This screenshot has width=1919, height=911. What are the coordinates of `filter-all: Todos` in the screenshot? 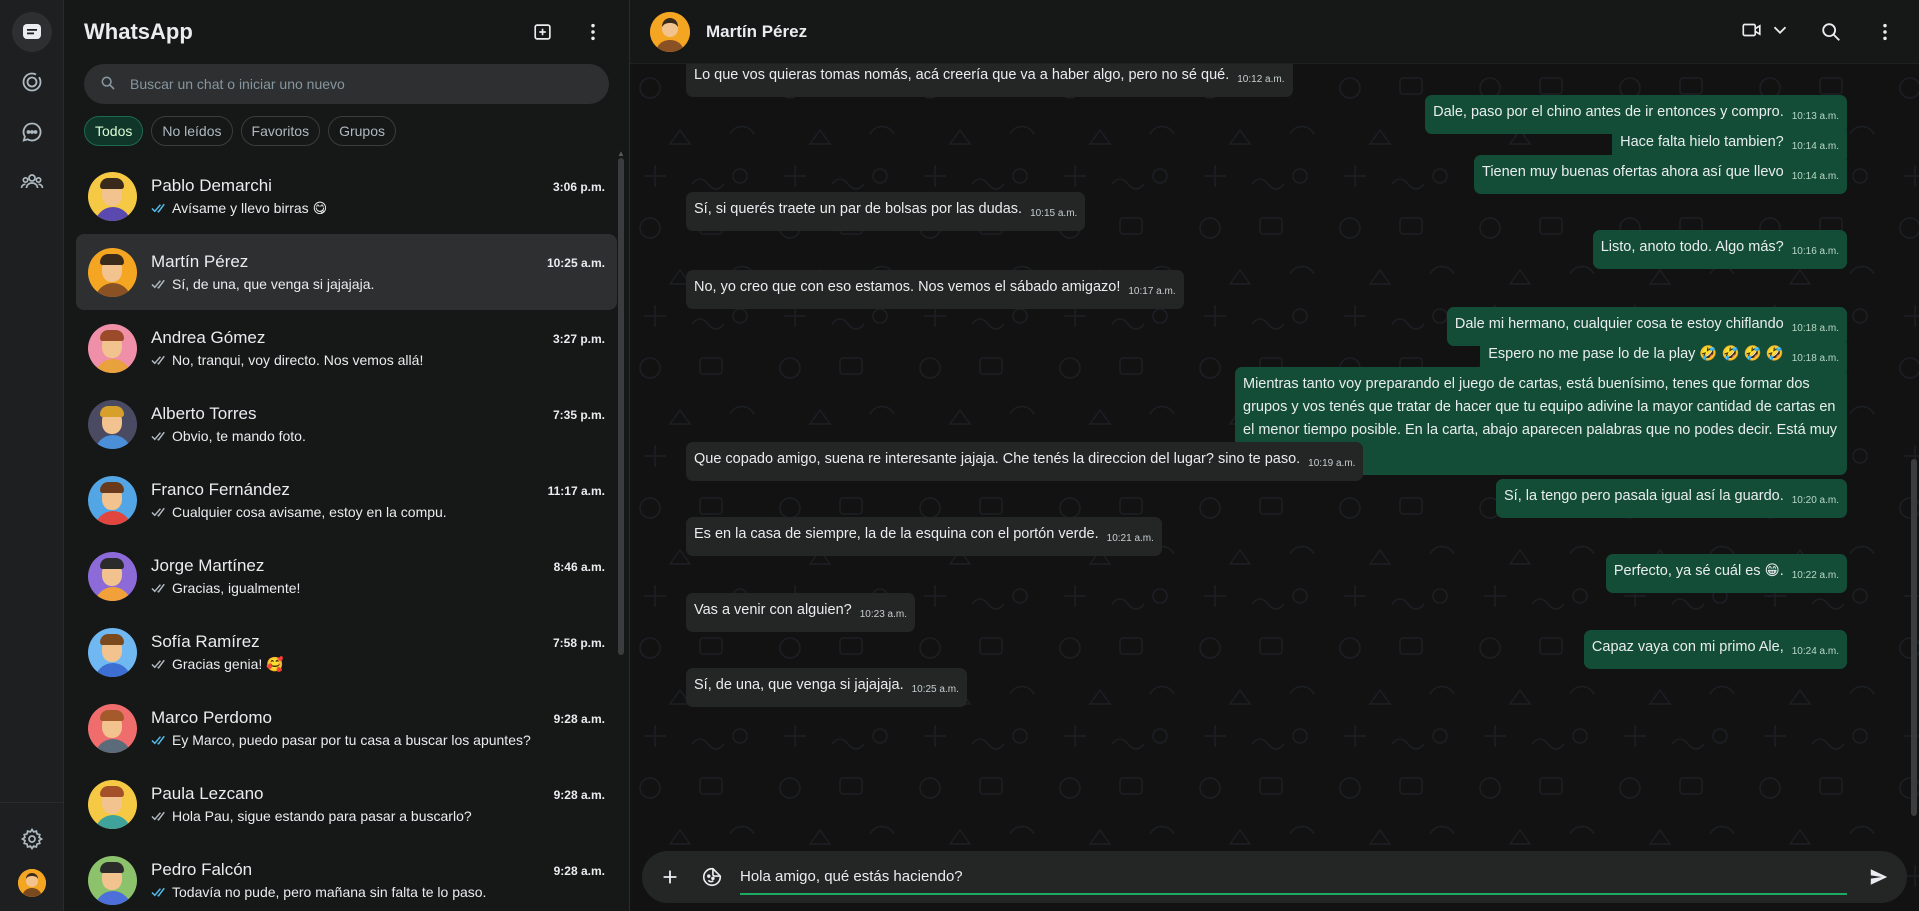 It's located at (114, 131).